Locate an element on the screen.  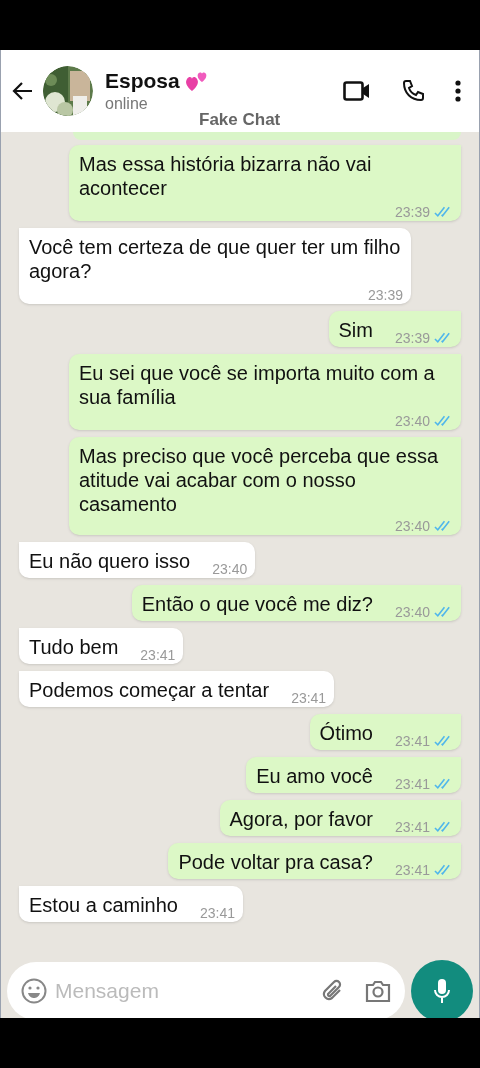
message-text: Pode voltar pra casa? is located at coordinates (275, 862).